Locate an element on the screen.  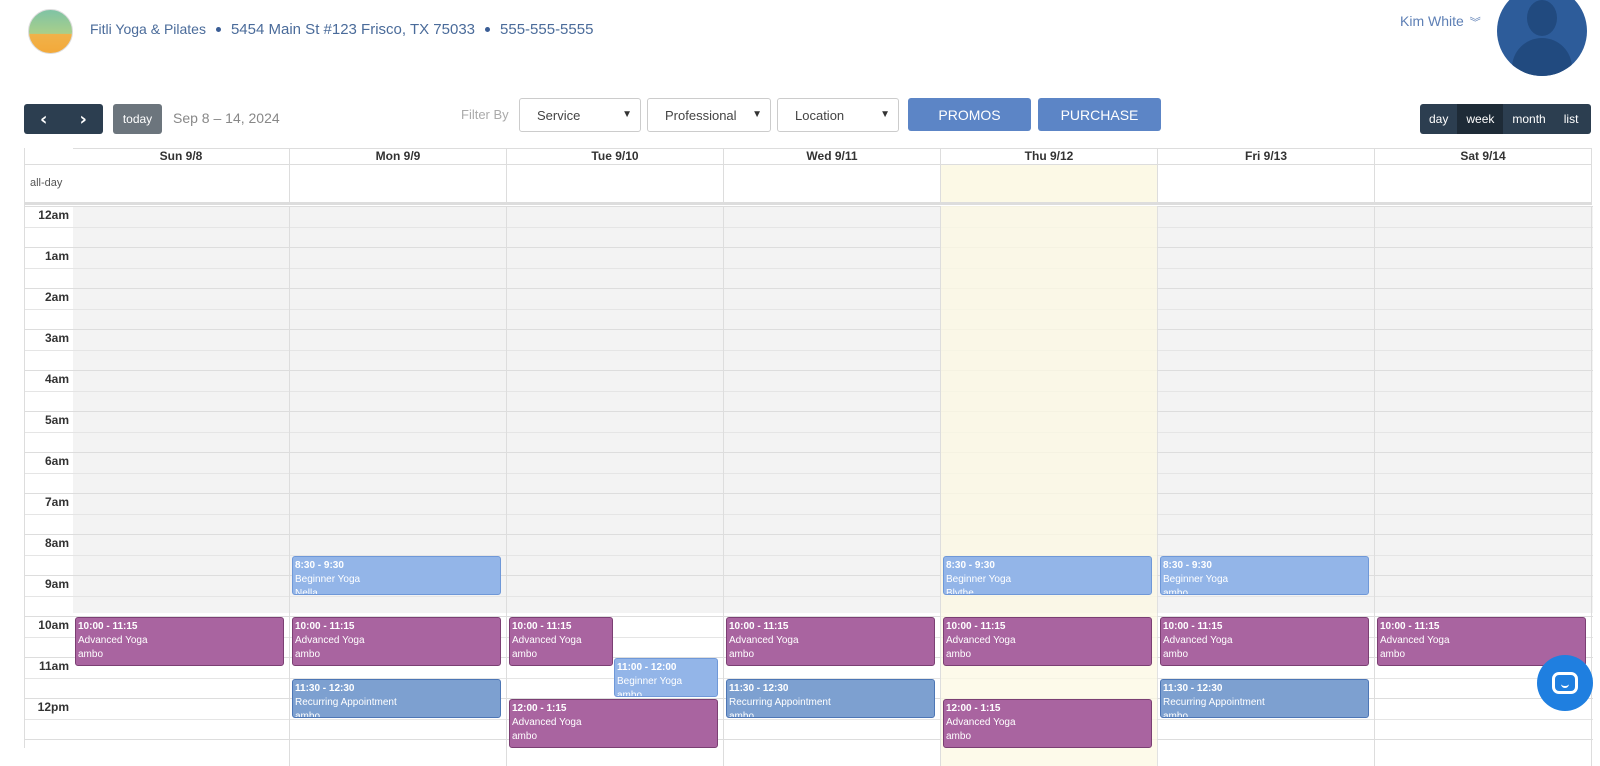
user-name: Kim White is located at coordinates (1432, 21).